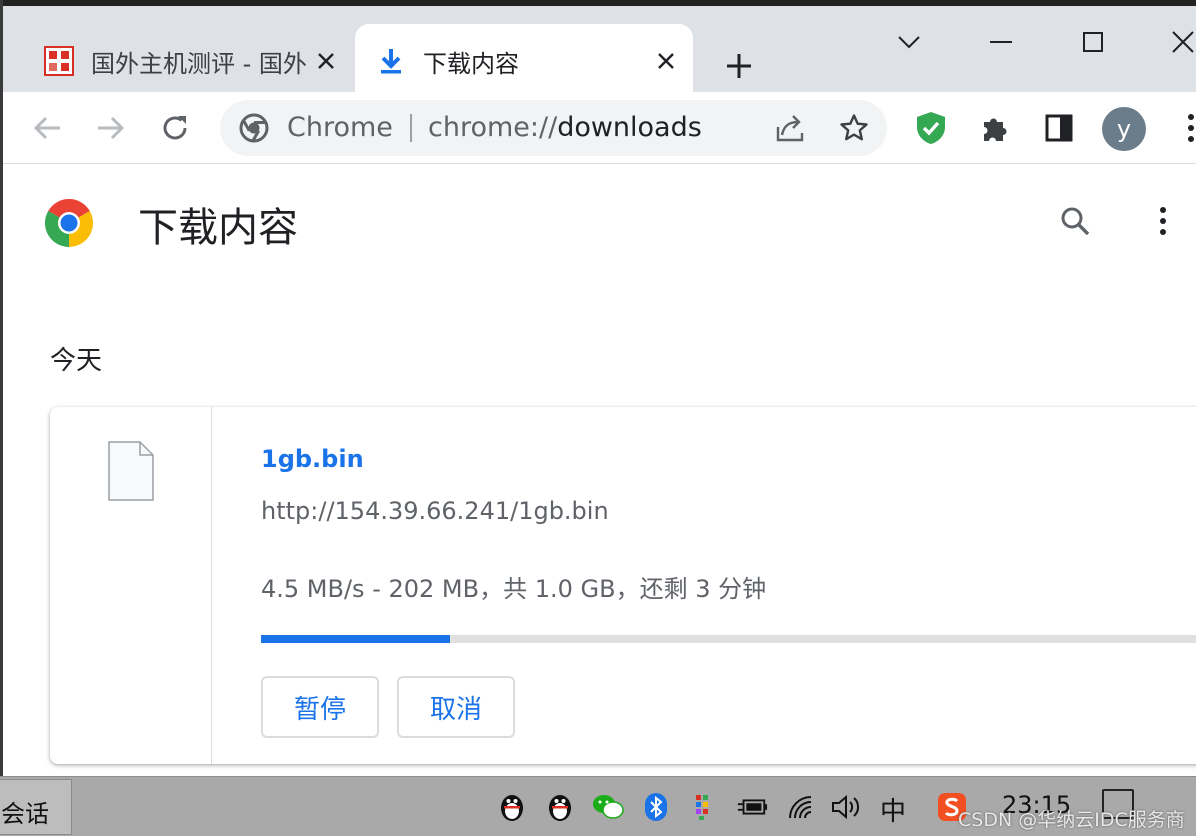  What do you see at coordinates (846, 807) in the screenshot?
I see `volume-icon` at bounding box center [846, 807].